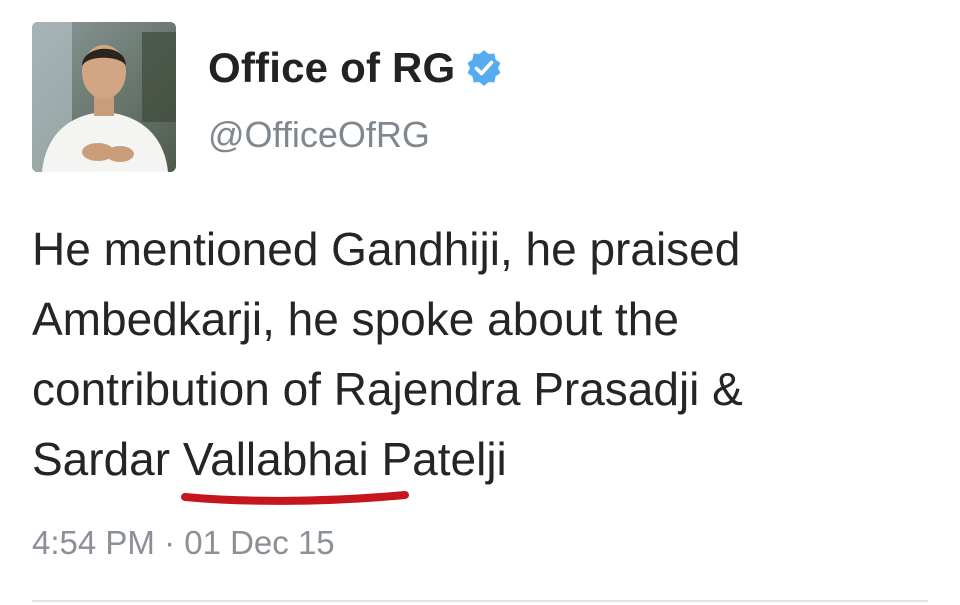 This screenshot has height=605, width=960. Describe the element at coordinates (355, 319) in the screenshot. I see `tweet-line: Ambedkarji, he spoke about the` at that location.